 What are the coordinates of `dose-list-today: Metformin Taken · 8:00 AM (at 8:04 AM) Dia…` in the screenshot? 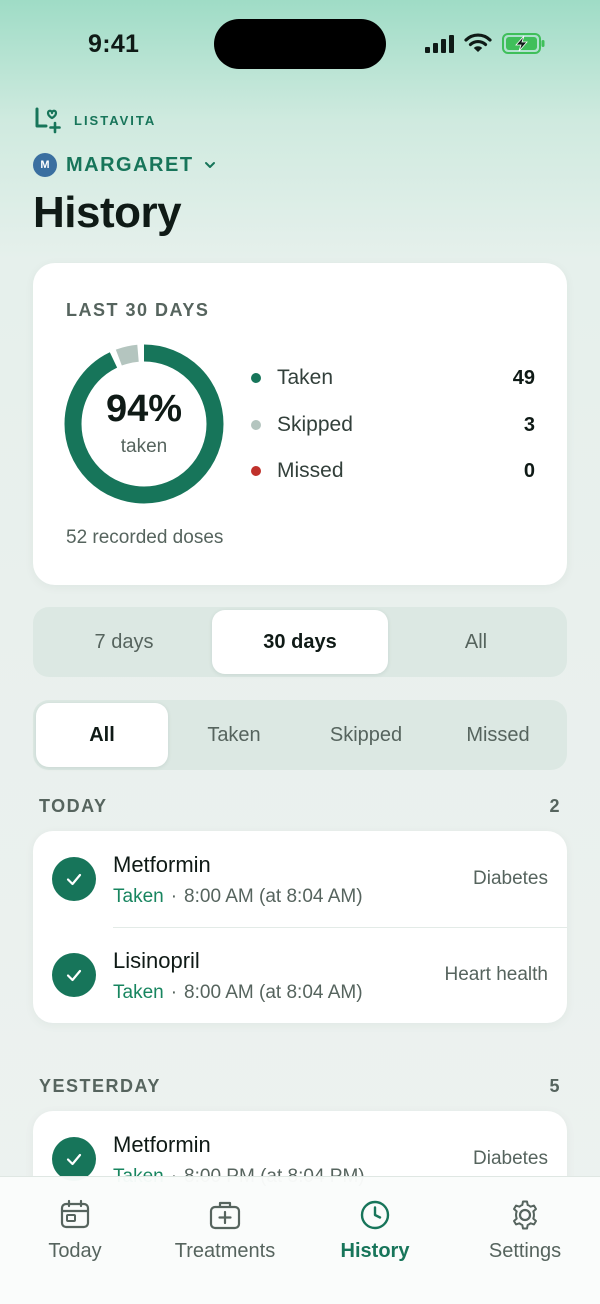 It's located at (300, 927).